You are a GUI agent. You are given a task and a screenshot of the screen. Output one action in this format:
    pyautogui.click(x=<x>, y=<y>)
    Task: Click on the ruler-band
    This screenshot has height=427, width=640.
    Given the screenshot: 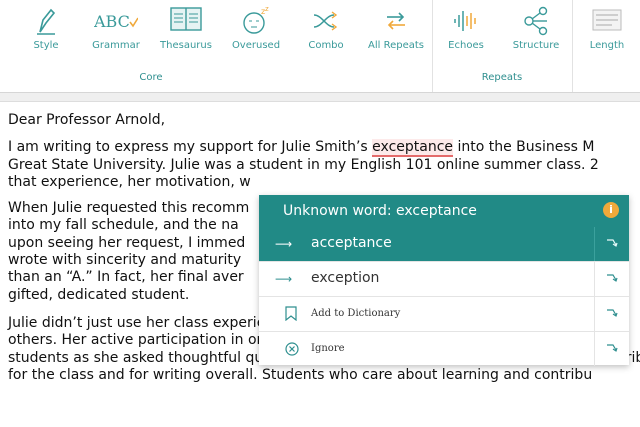 What is the action you would take?
    pyautogui.click(x=320, y=97)
    